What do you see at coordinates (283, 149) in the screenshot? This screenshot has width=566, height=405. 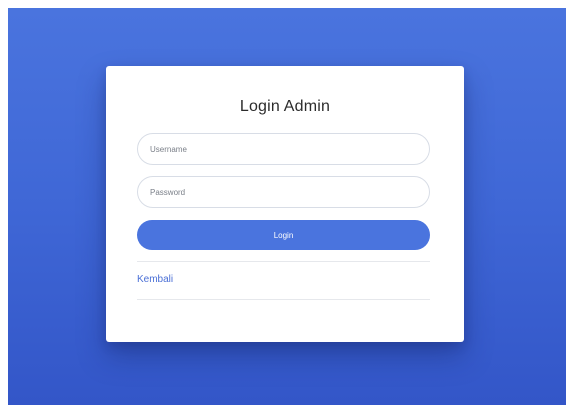 I see `username-input` at bounding box center [283, 149].